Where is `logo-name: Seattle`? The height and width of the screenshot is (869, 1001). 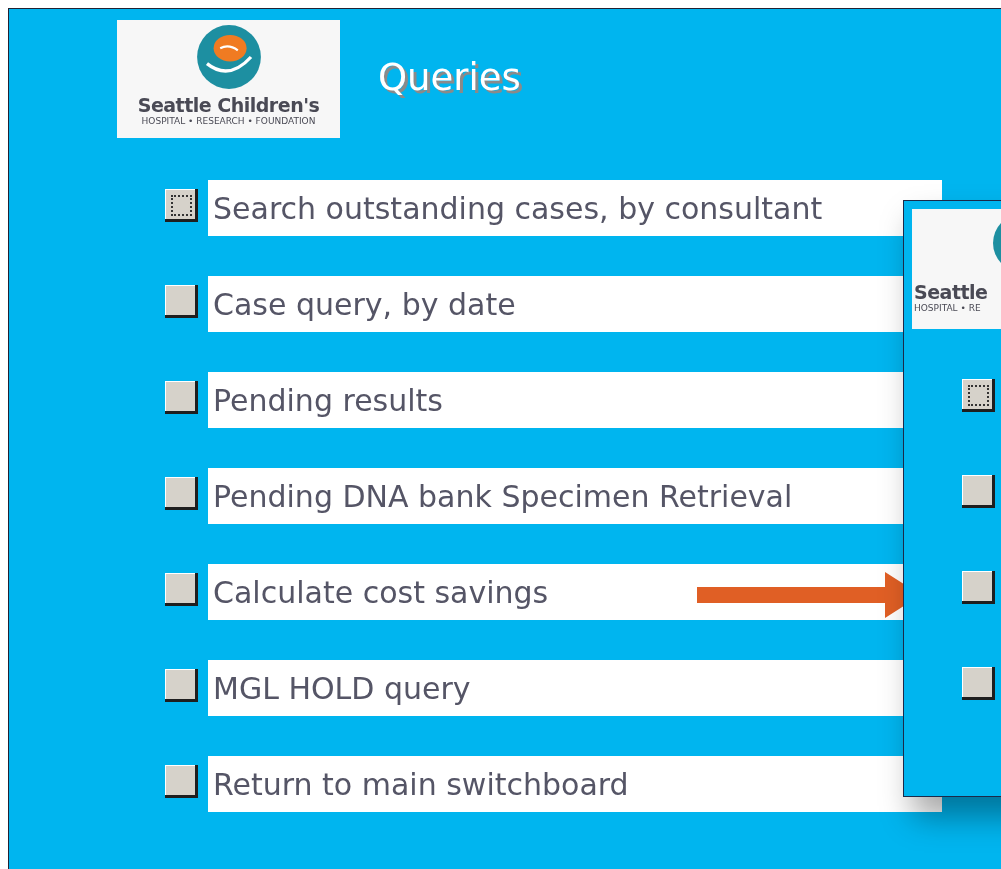 logo-name: Seattle is located at coordinates (951, 292).